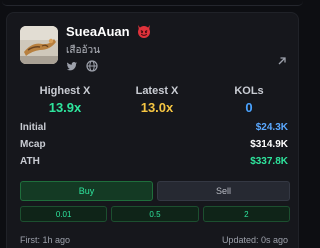 The image size is (320, 248). Describe the element at coordinates (83, 50) in the screenshot. I see `token-subtitle: เสืออ้วน` at that location.